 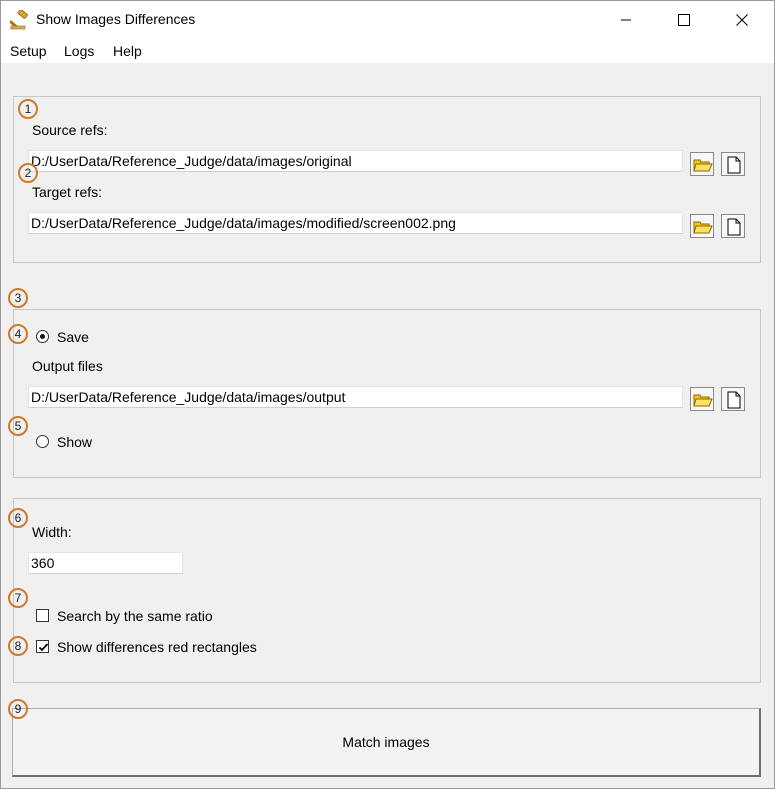 What do you see at coordinates (19, 19) in the screenshot?
I see `gavel-icon` at bounding box center [19, 19].